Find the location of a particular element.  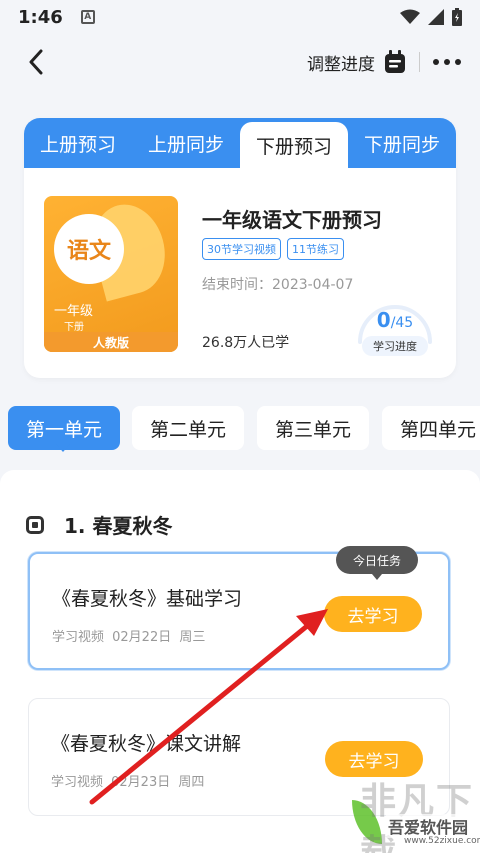

end-time: 结束时间：2023-04-07 is located at coordinates (278, 285).